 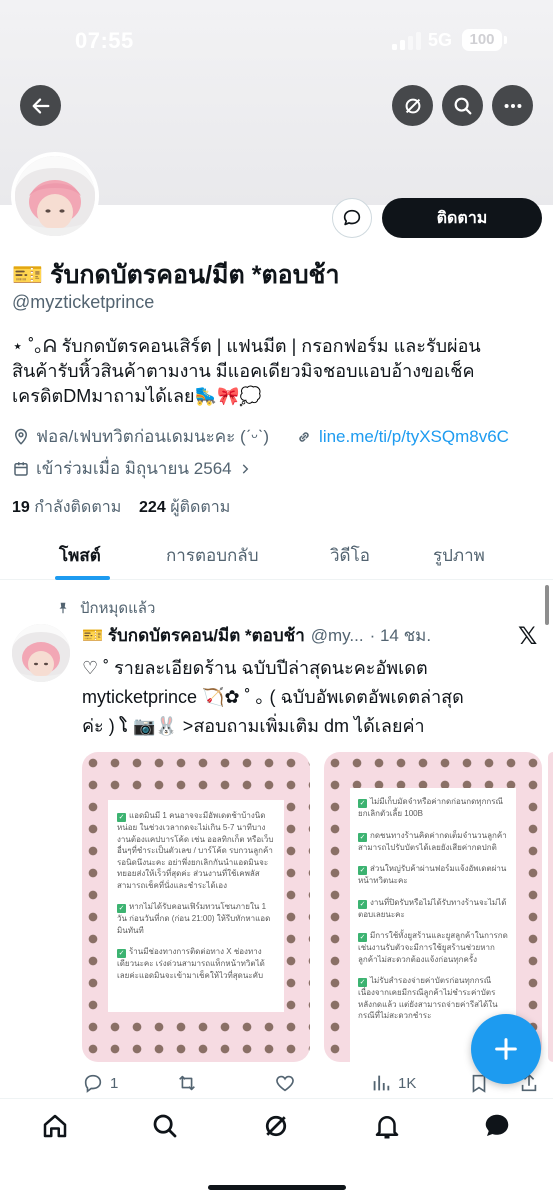 What do you see at coordinates (484, 40) in the screenshot?
I see `battery-icon: 100` at bounding box center [484, 40].